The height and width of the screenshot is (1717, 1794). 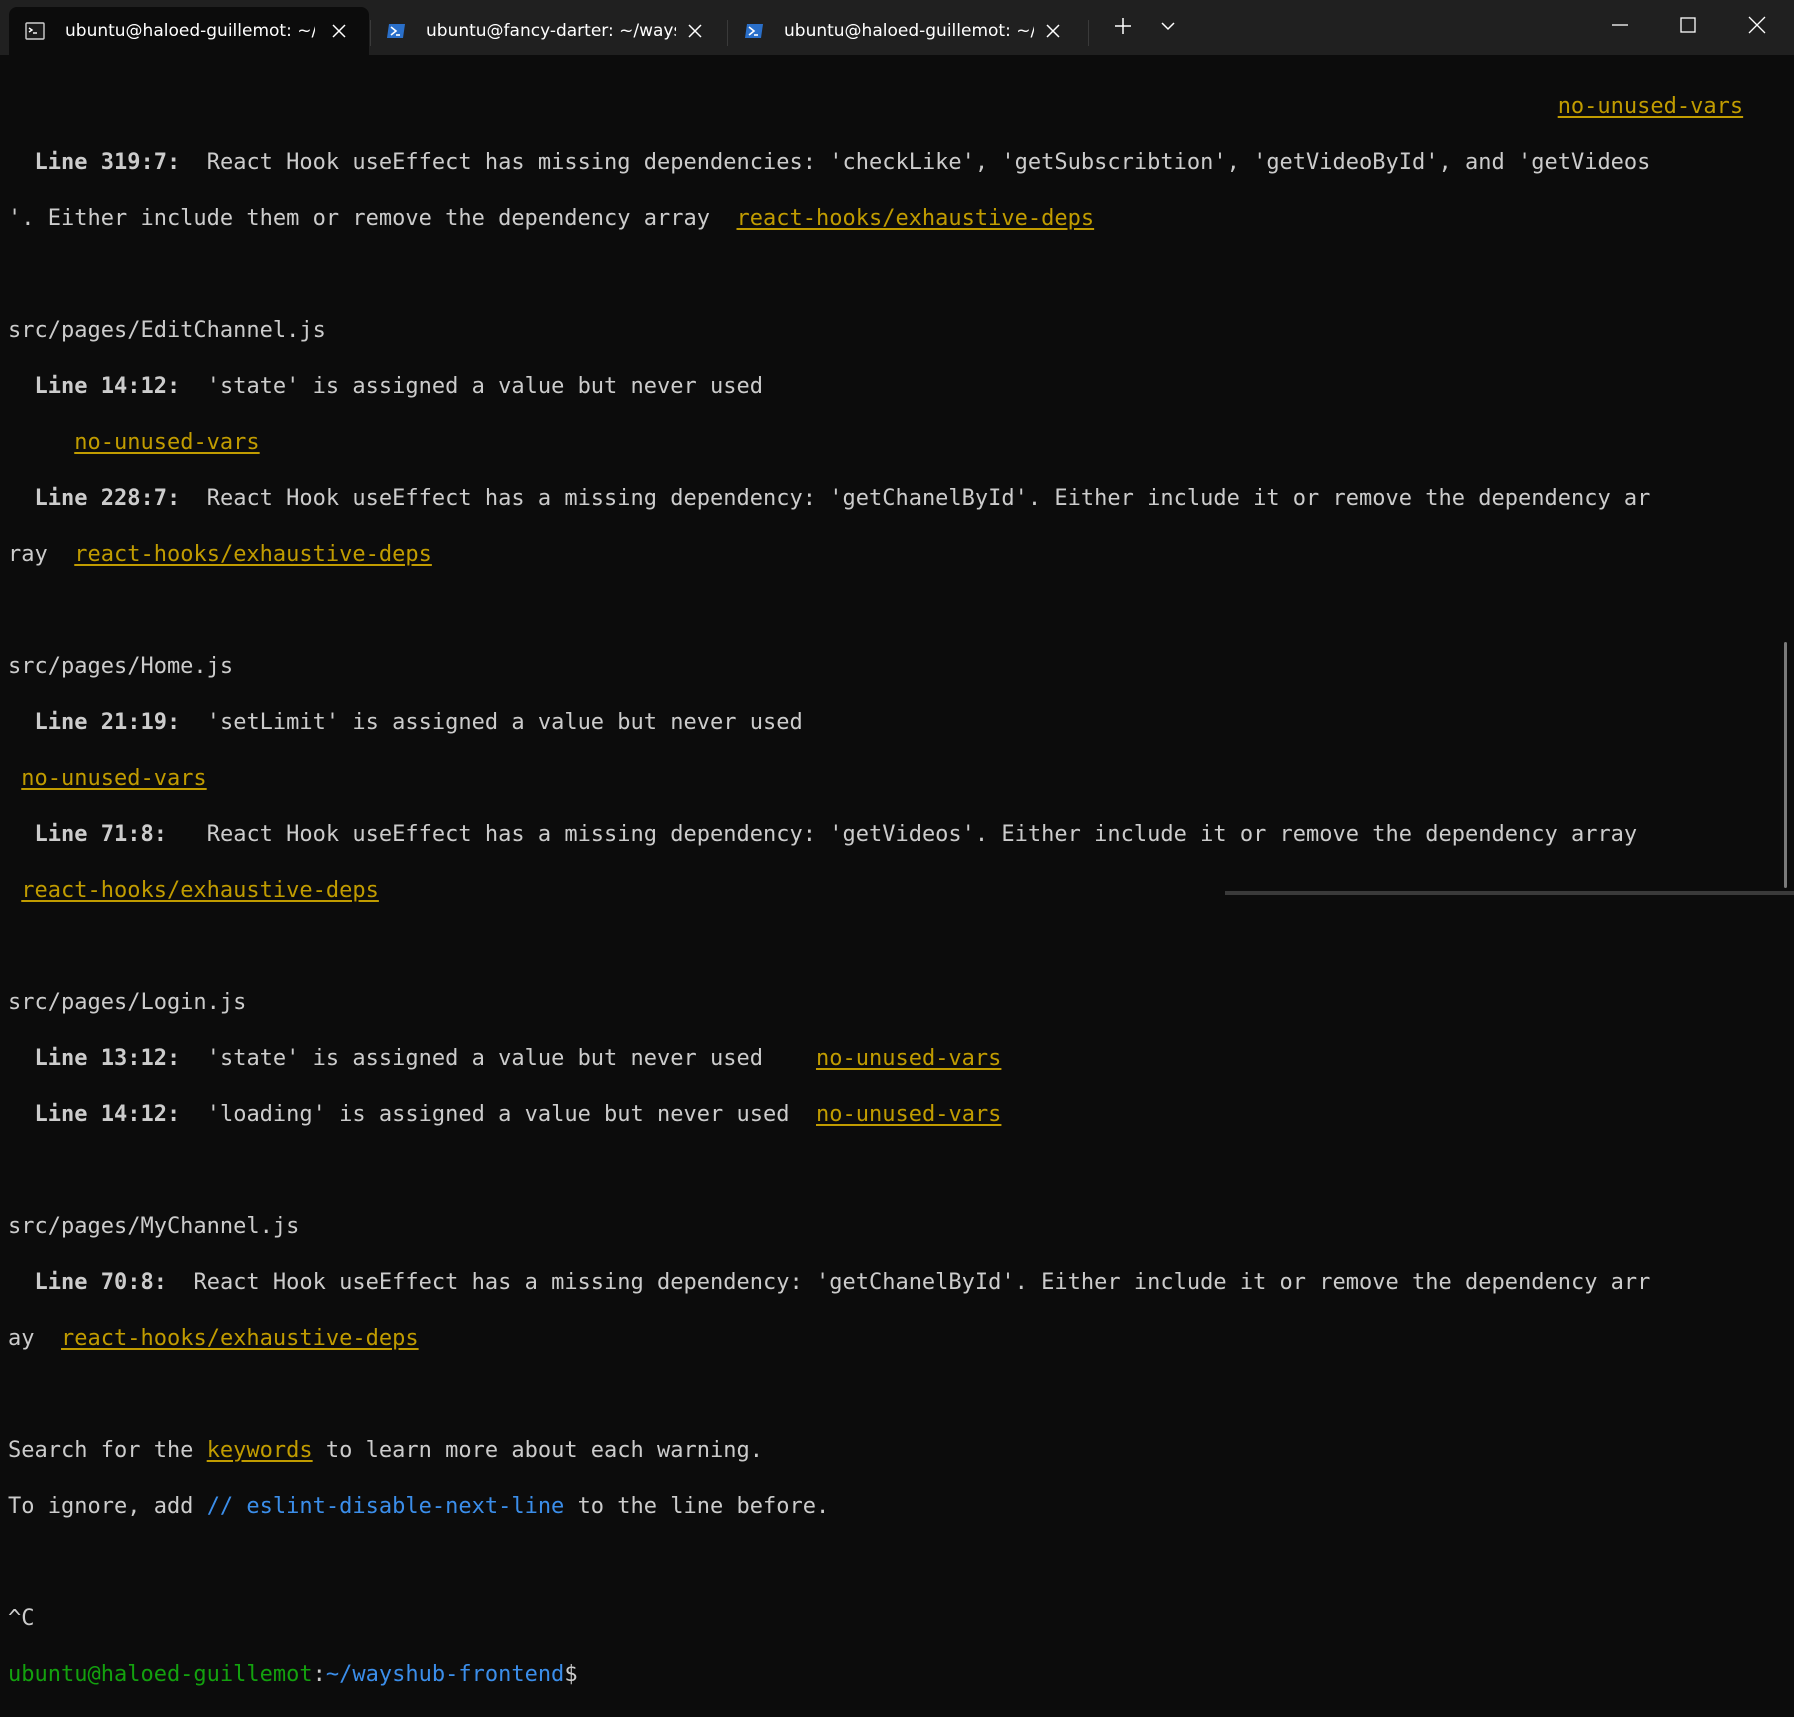 I want to click on file-path: src/pages/MyChannel.js, so click(x=154, y=1226).